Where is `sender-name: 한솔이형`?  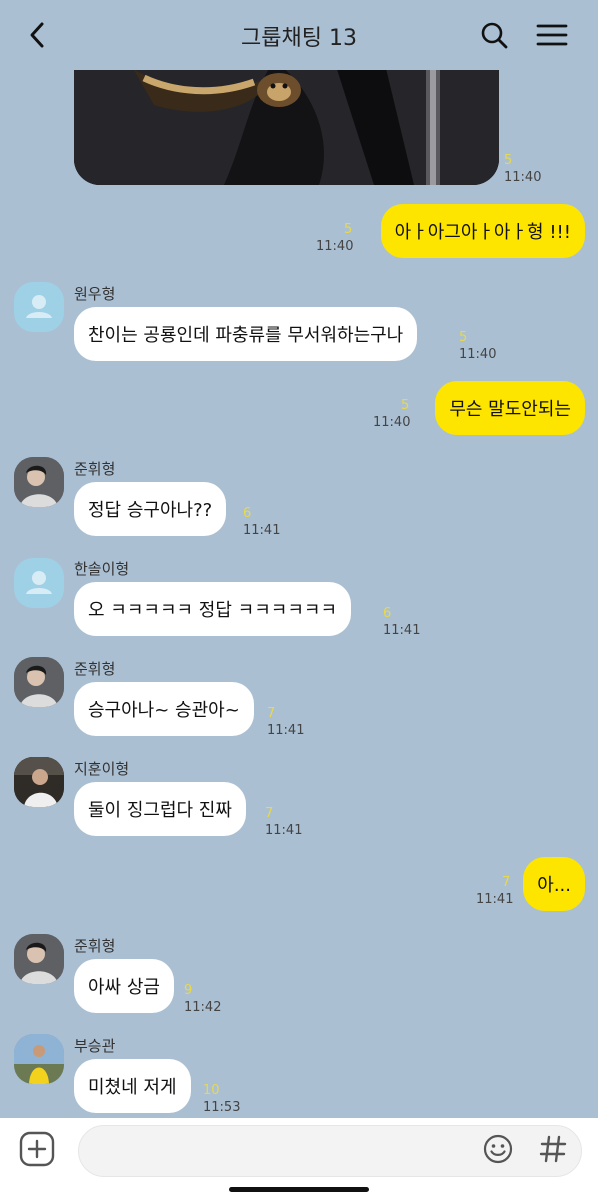
sender-name: 한솔이형 is located at coordinates (102, 569).